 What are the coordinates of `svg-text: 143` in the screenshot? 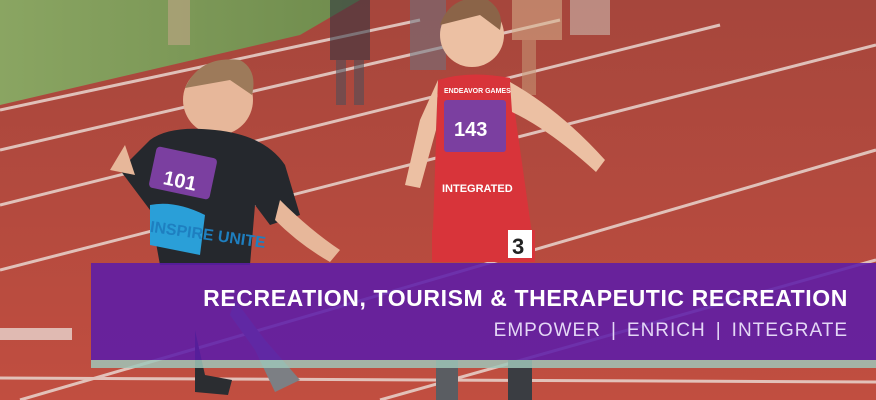 It's located at (470, 130).